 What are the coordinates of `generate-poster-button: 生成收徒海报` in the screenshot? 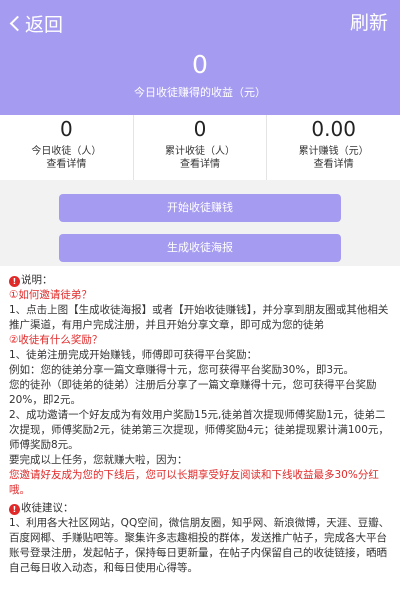 It's located at (200, 248).